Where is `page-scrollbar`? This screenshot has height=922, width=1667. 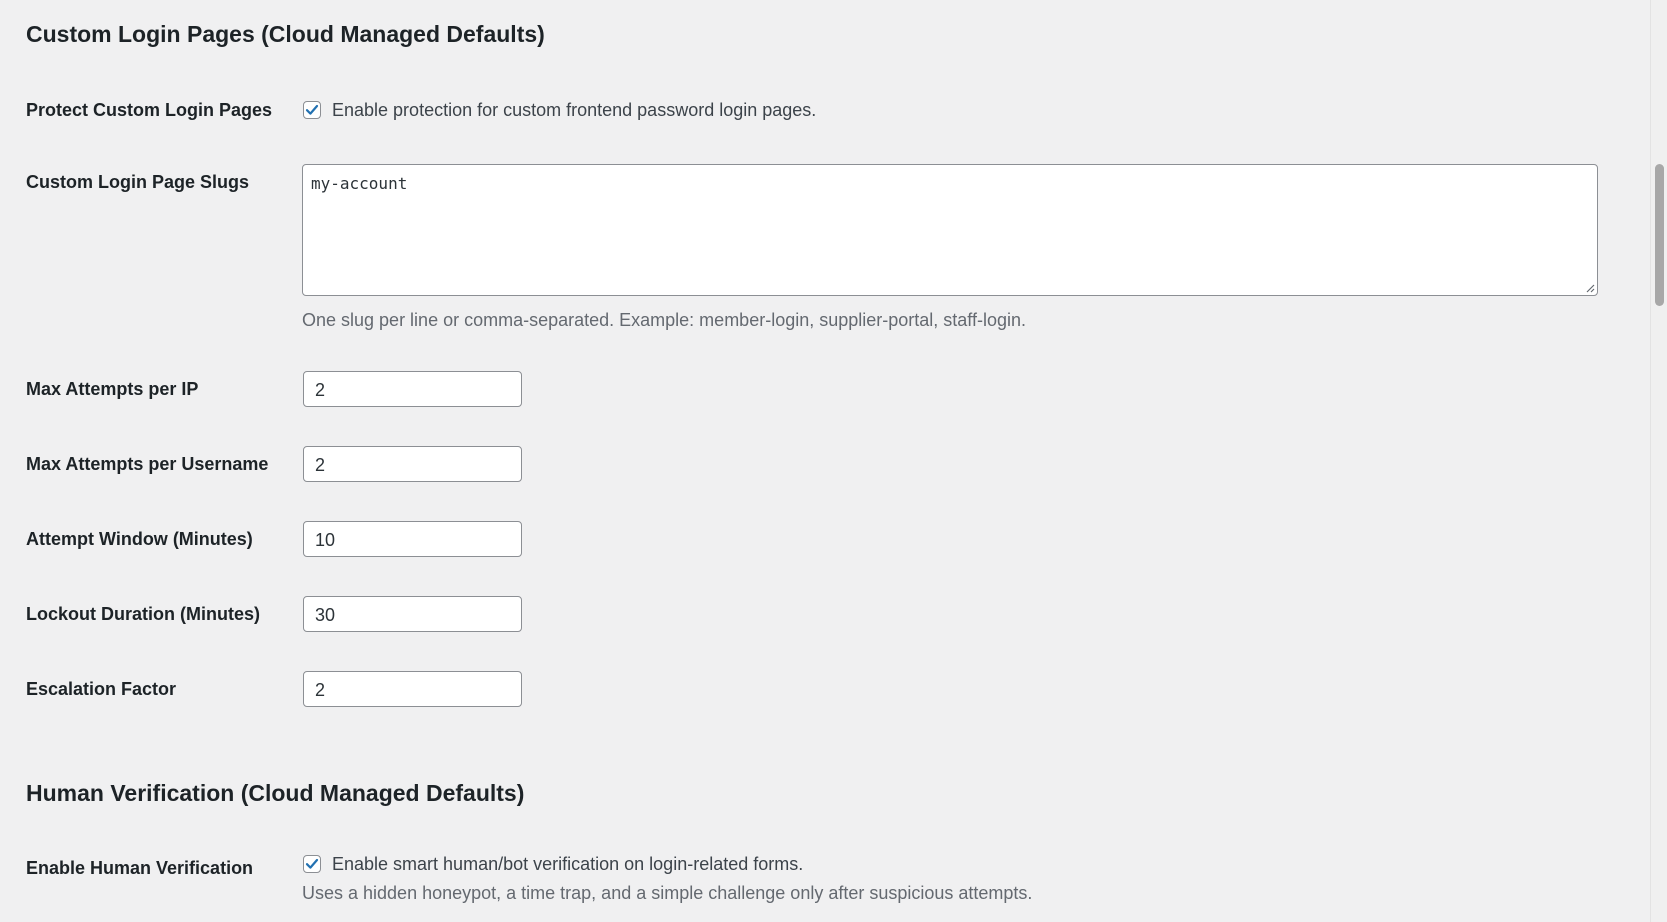 page-scrollbar is located at coordinates (1658, 461).